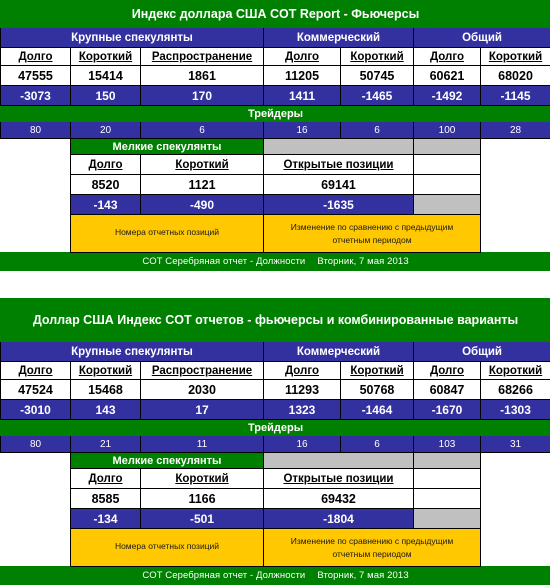 The height and width of the screenshot is (585, 550). What do you see at coordinates (202, 96) in the screenshot?
I see `change-large-spread: 170` at bounding box center [202, 96].